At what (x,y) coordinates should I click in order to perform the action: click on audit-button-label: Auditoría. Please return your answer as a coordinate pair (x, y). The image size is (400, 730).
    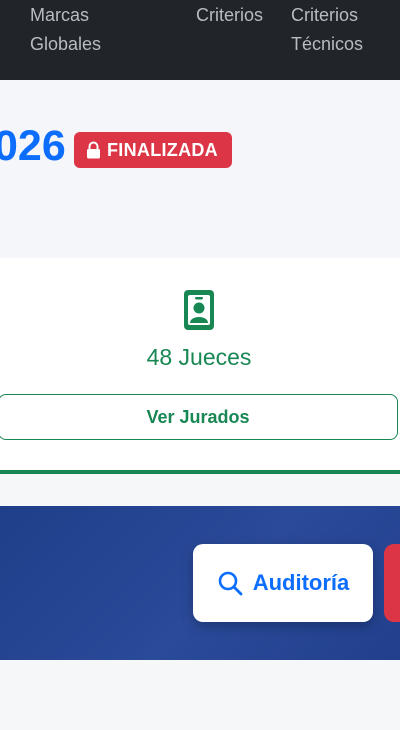
    Looking at the image, I should click on (301, 582).